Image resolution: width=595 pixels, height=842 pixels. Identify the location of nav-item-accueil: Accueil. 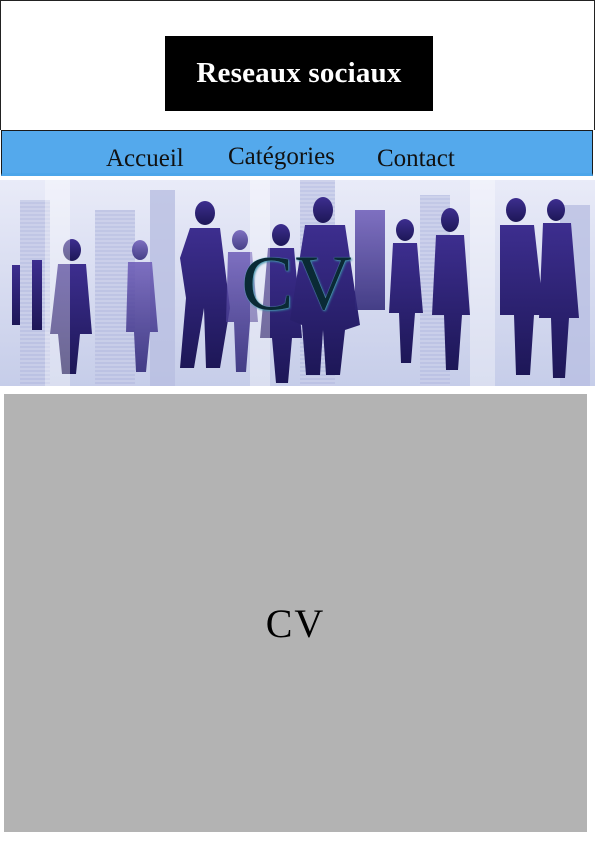
(145, 159).